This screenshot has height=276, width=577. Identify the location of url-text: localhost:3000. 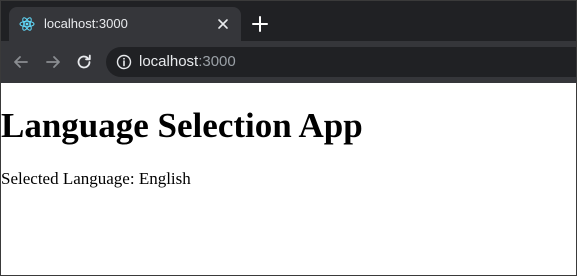
(187, 62).